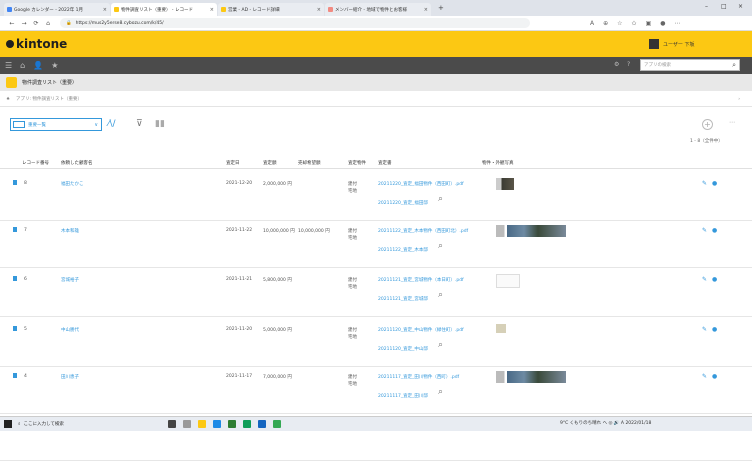 The height and width of the screenshot is (461, 752). What do you see at coordinates (70, 330) in the screenshot?
I see `customer-name: 中山勝代` at bounding box center [70, 330].